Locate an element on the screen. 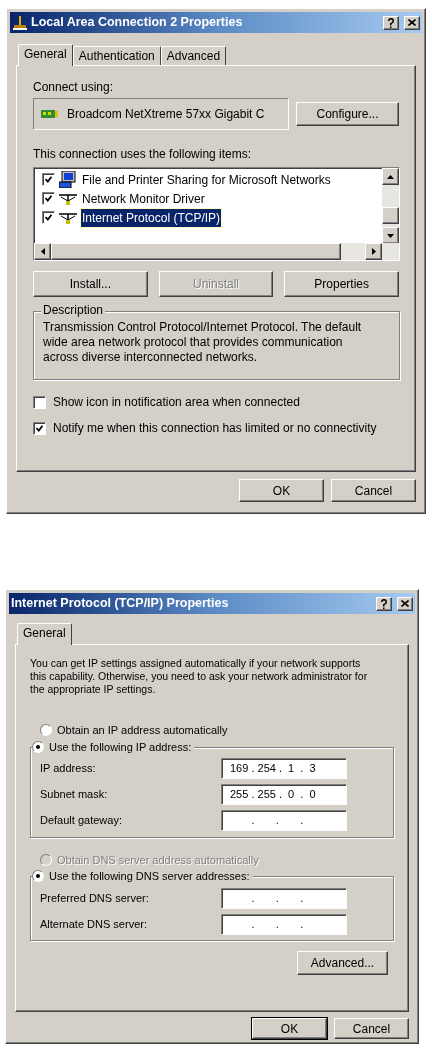  radio-label: Obtain DNS server address automatically is located at coordinates (158, 860).